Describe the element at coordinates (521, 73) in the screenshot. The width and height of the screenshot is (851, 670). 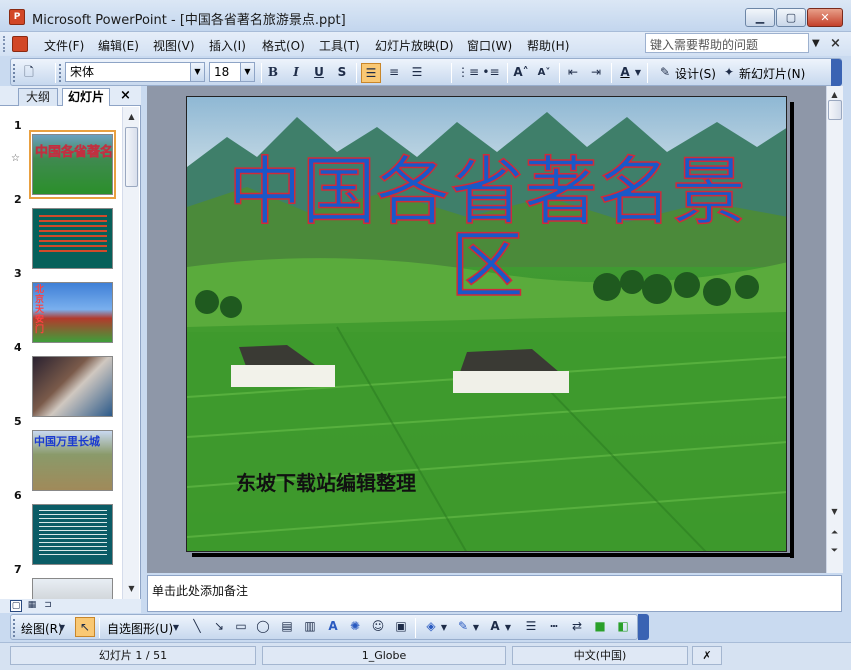
I see `increase-font-size-icon: A˄` at that location.